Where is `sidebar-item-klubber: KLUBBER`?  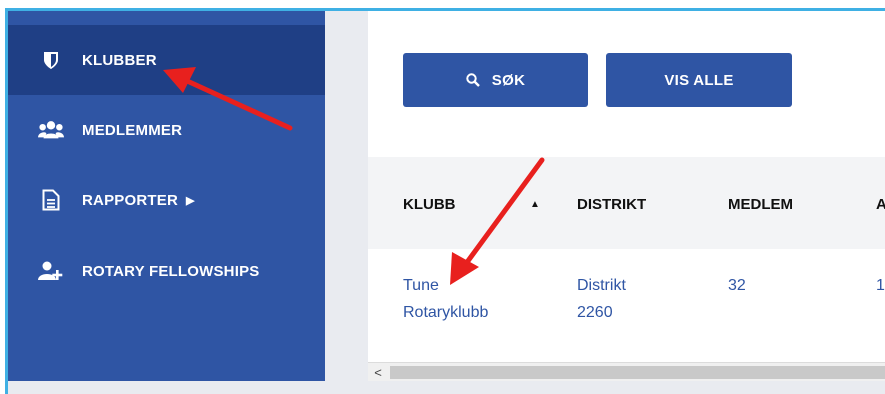 sidebar-item-klubber: KLUBBER is located at coordinates (166, 60).